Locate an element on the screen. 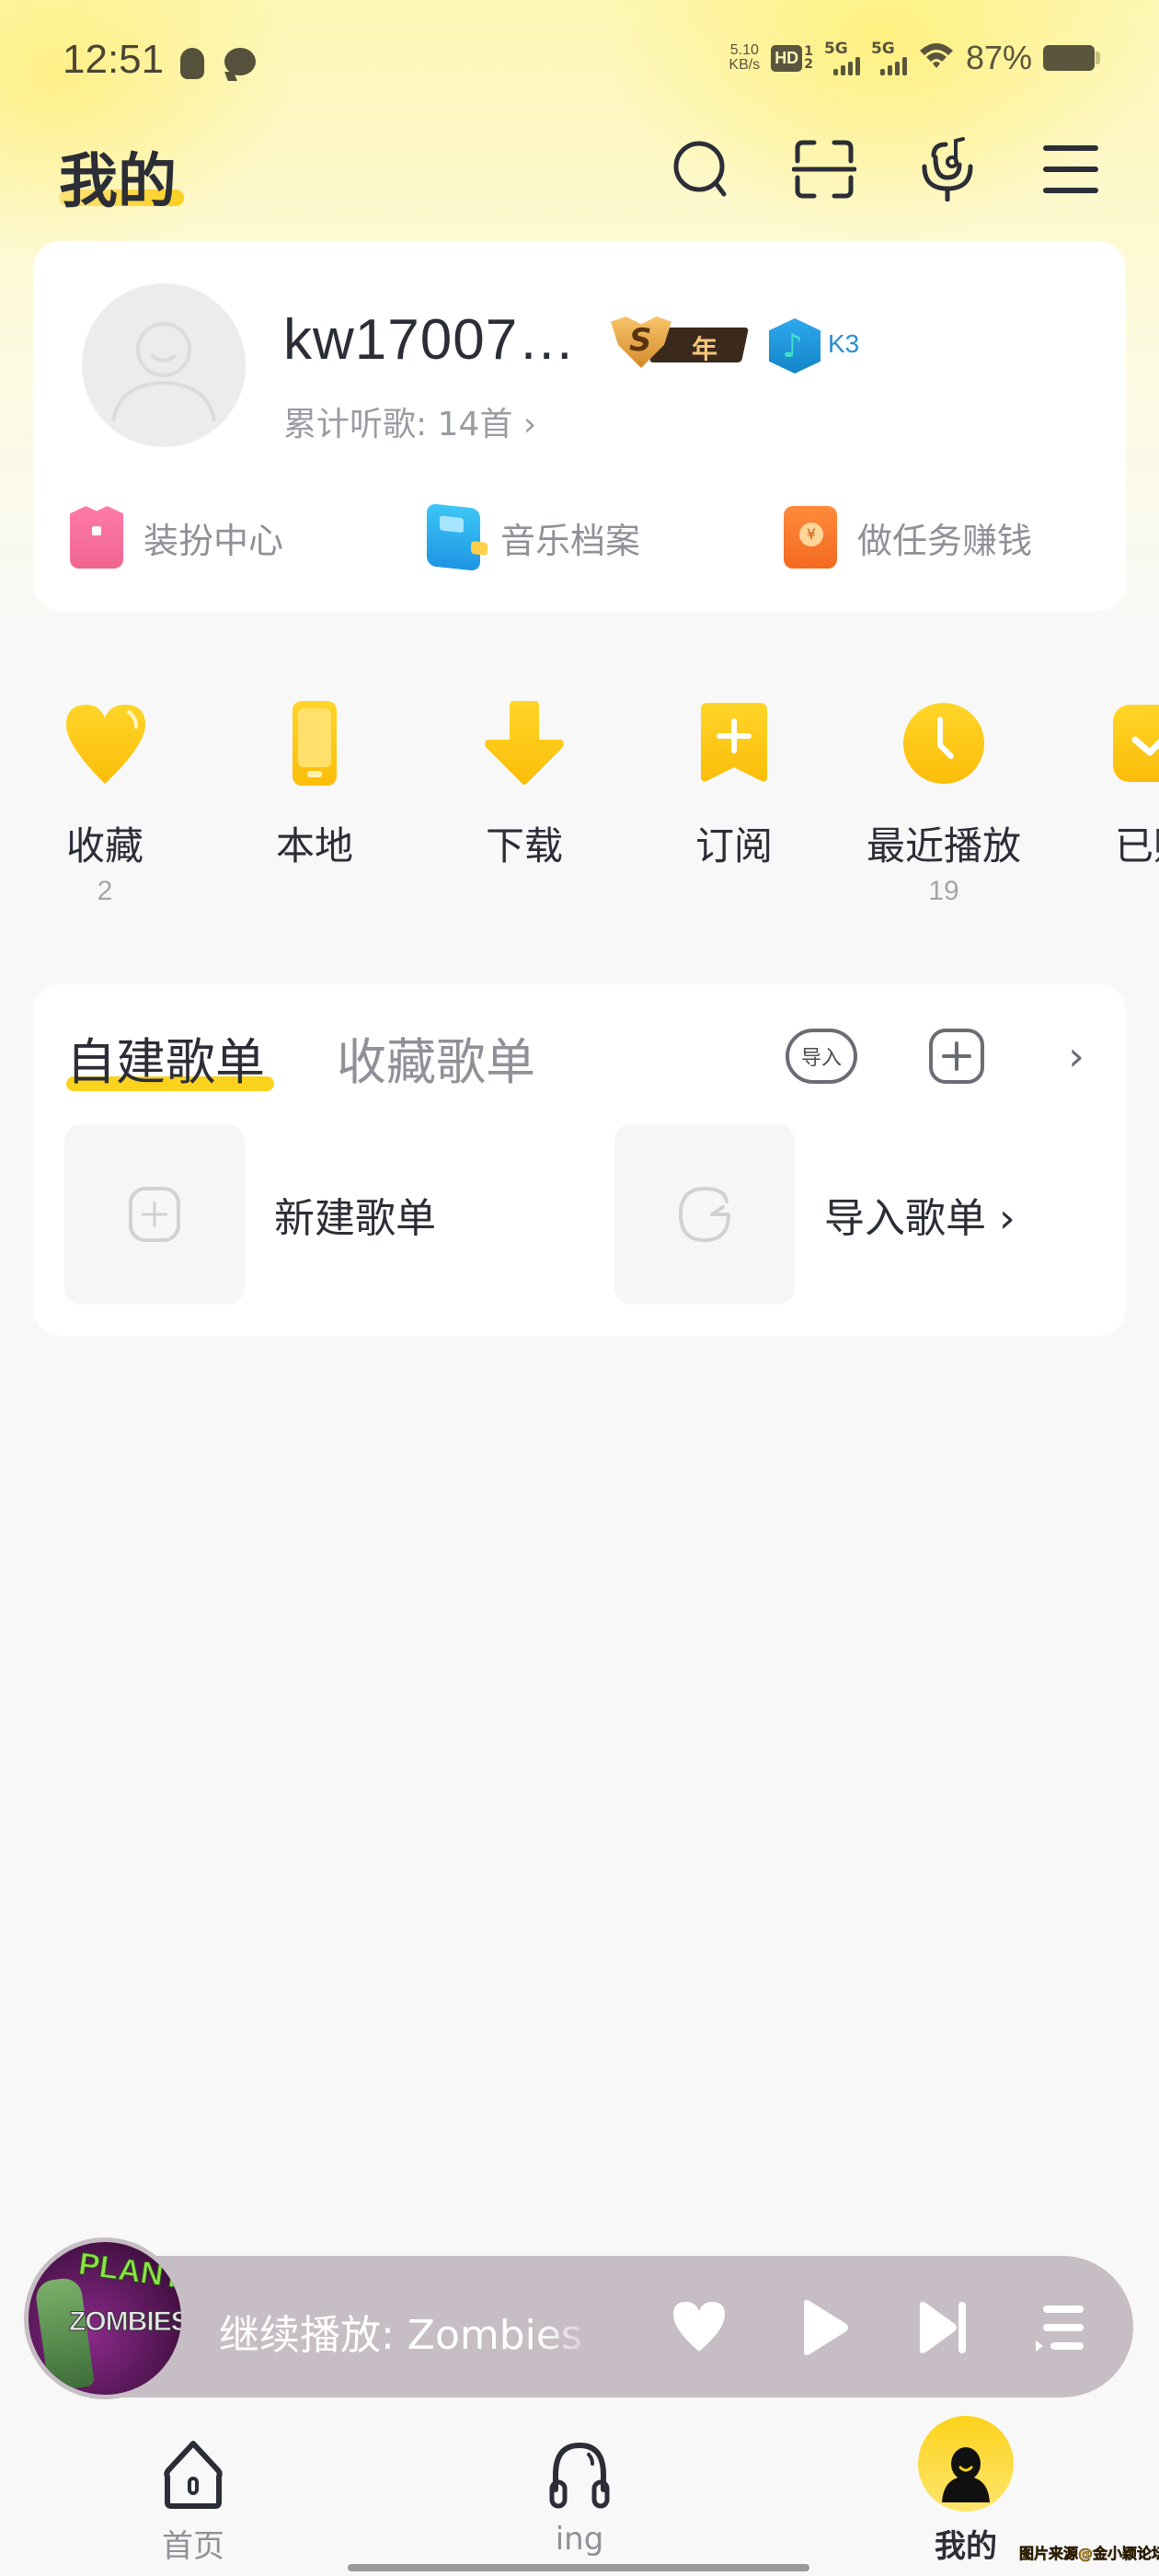 Image resolution: width=1159 pixels, height=2576 pixels. shortcut-row: 收藏 2 本地 下载 订阅 最近播放 19 已购 is located at coordinates (579, 807).